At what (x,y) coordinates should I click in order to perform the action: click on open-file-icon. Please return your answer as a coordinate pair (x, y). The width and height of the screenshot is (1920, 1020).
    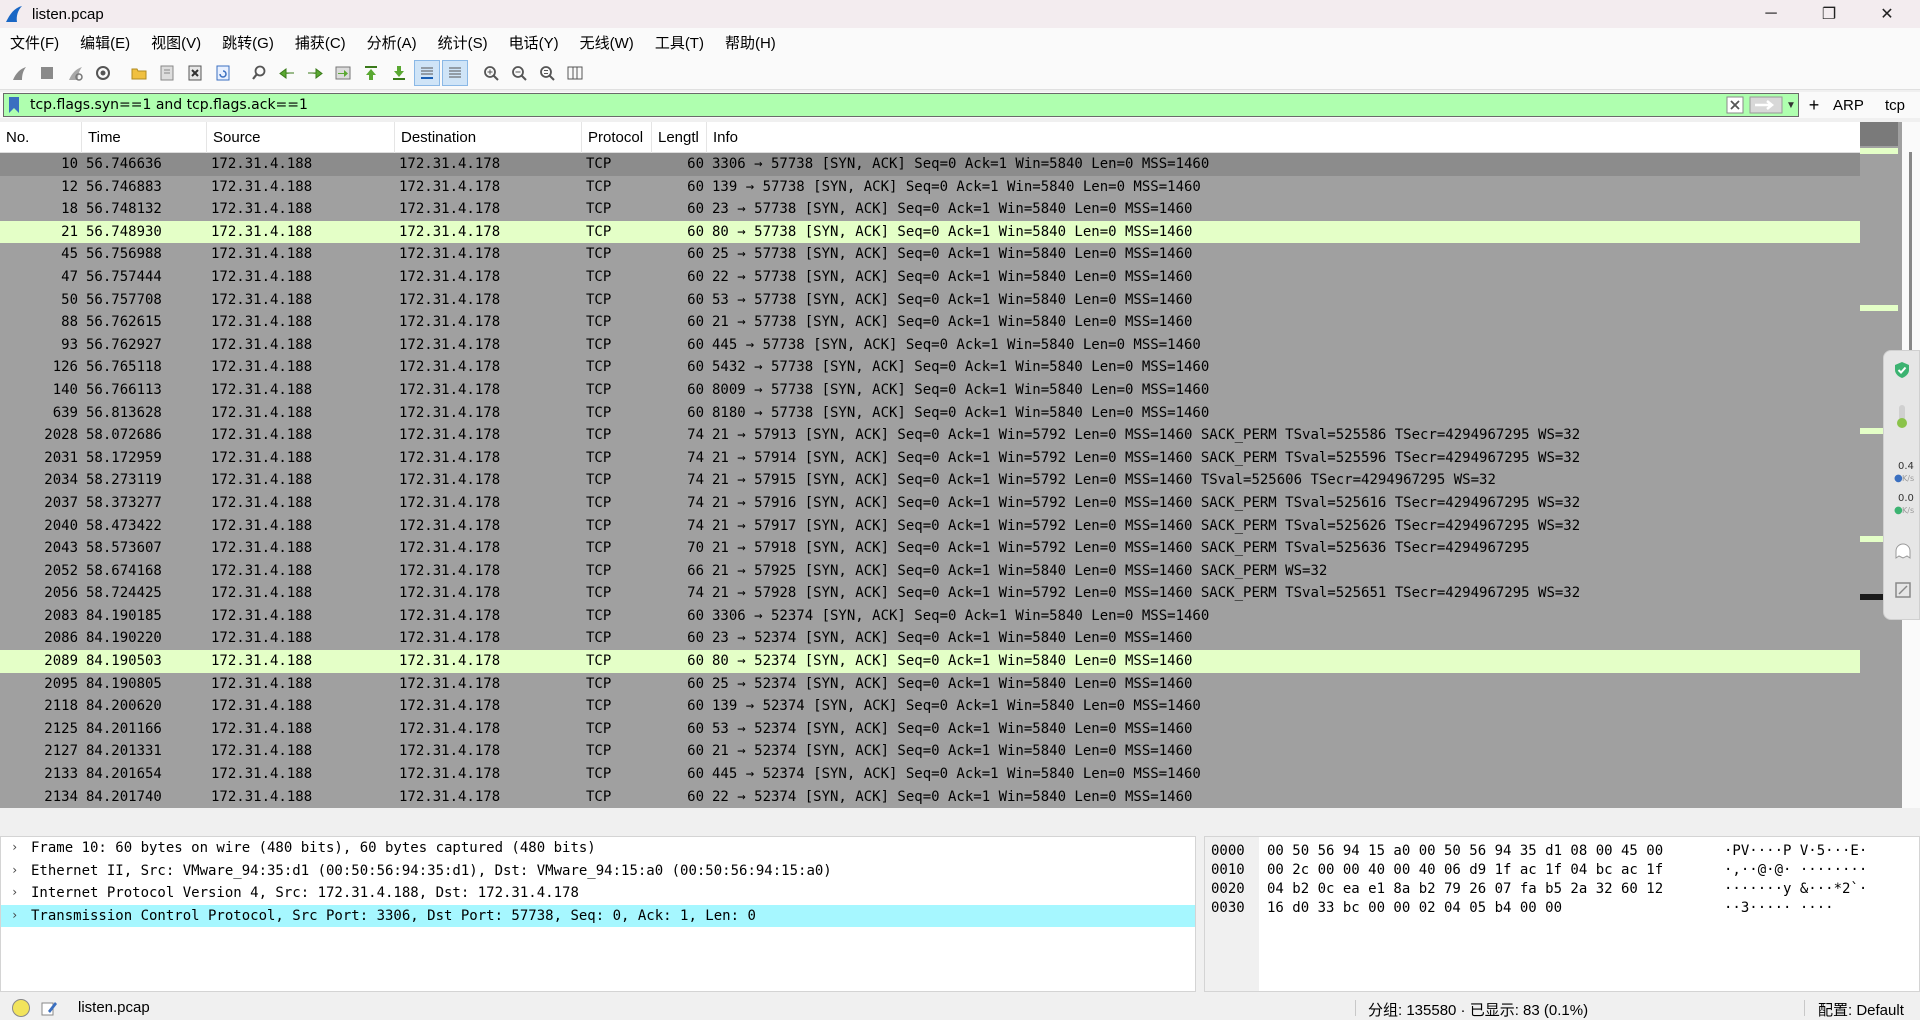
    Looking at the image, I should click on (139, 73).